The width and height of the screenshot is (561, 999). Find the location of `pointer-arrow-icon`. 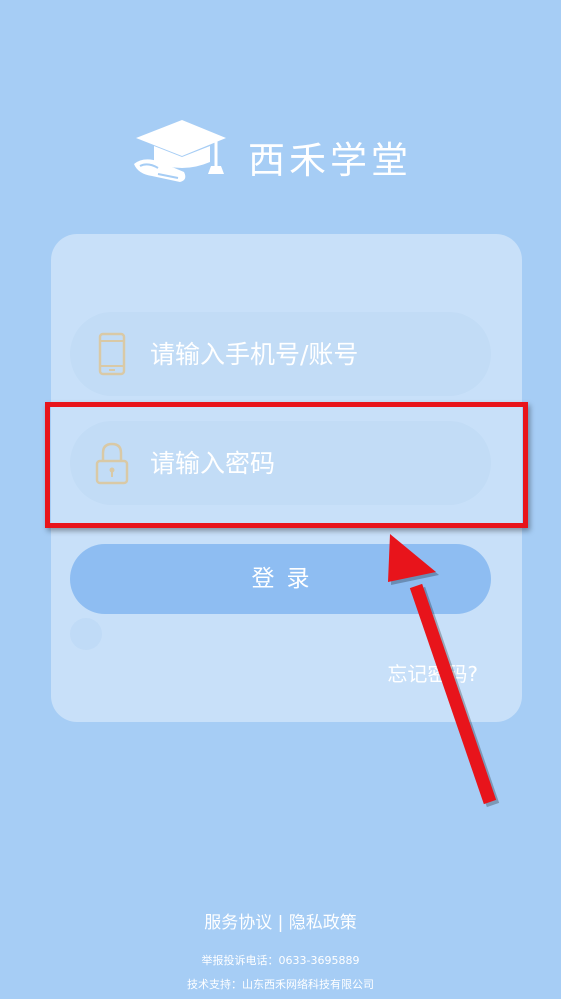

pointer-arrow-icon is located at coordinates (444, 671).